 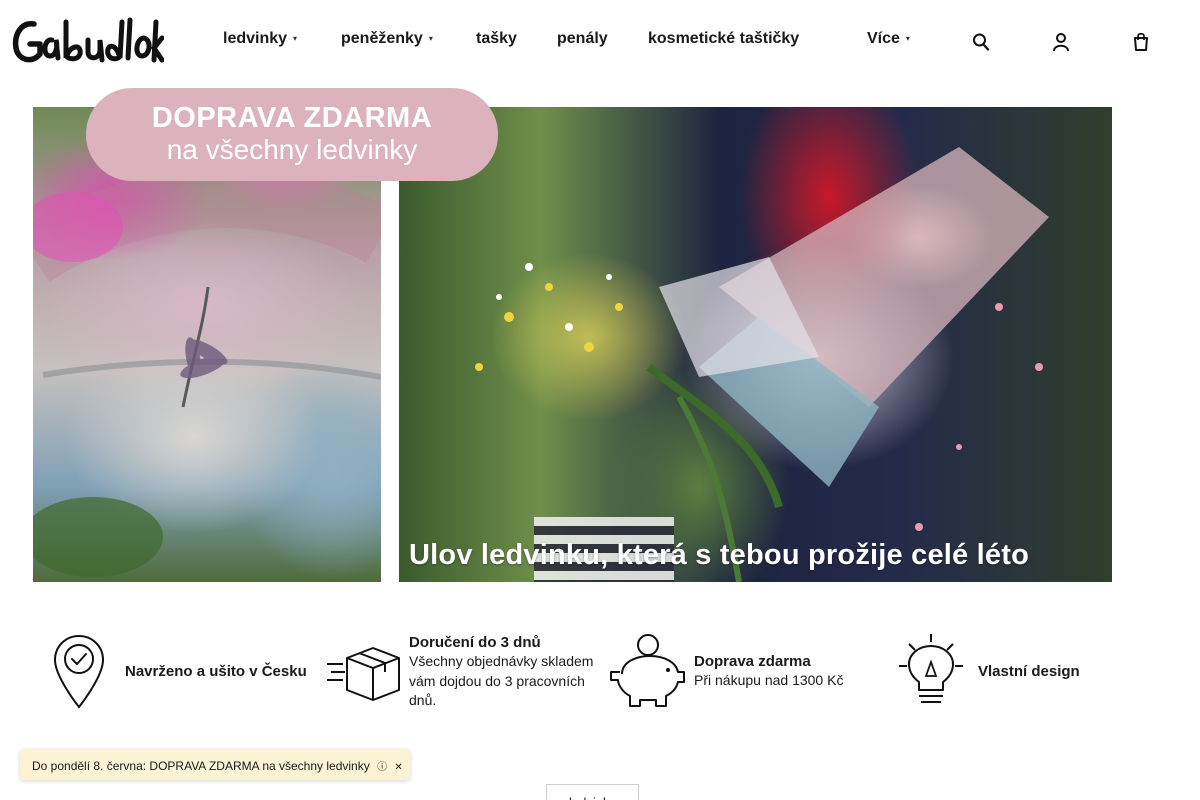 What do you see at coordinates (647, 672) in the screenshot?
I see `piggy-bank-icon` at bounding box center [647, 672].